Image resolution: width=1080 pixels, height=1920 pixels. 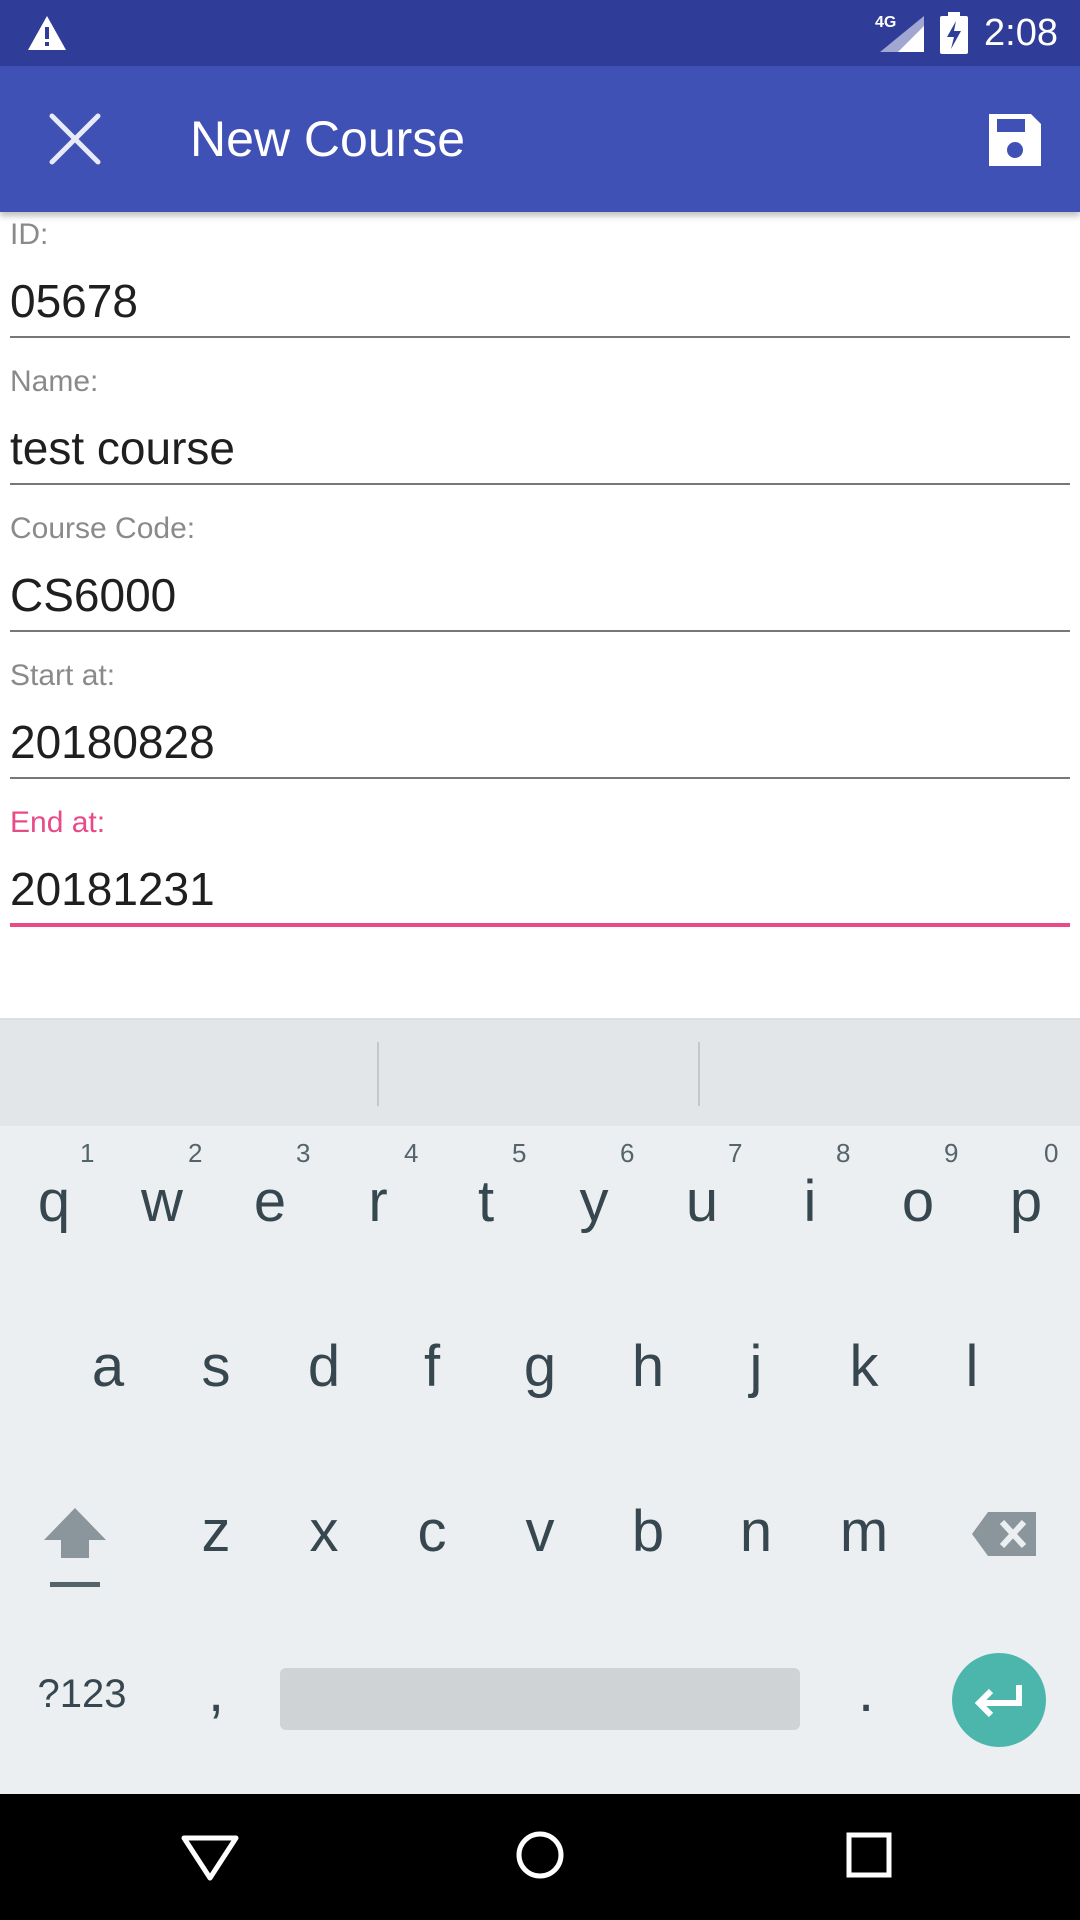 I want to click on key-q: q 1, so click(x=58, y=1186).